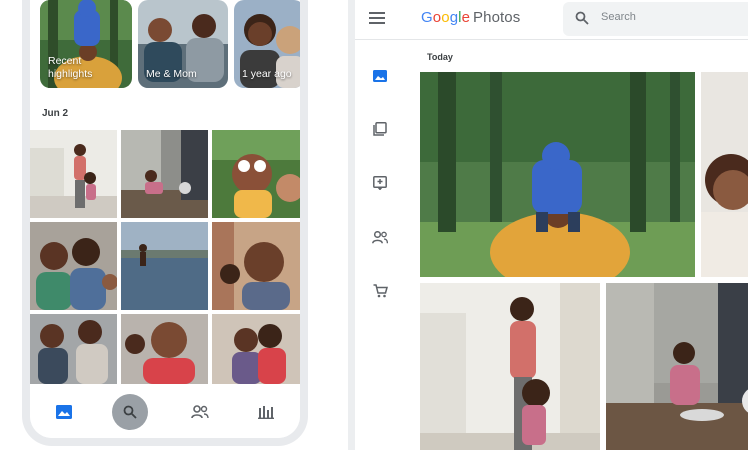 The height and width of the screenshot is (450, 748). I want to click on grid-photo-couple-smiling, so click(73, 266).